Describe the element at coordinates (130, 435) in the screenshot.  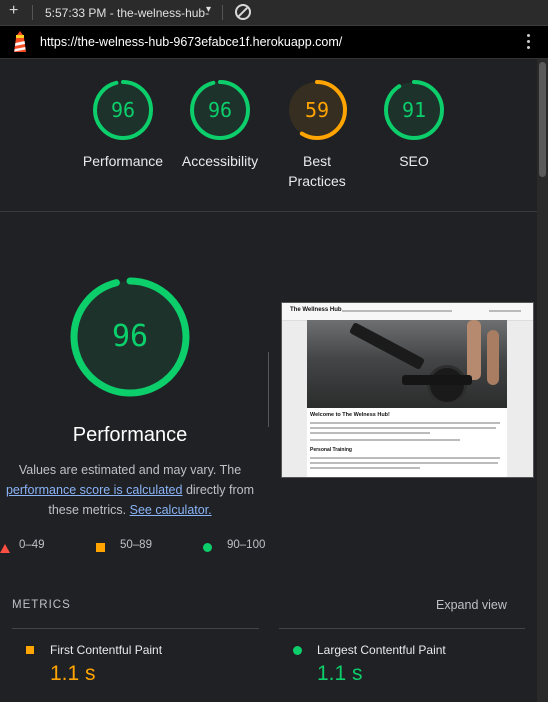
I see `performance-title: Performance` at that location.